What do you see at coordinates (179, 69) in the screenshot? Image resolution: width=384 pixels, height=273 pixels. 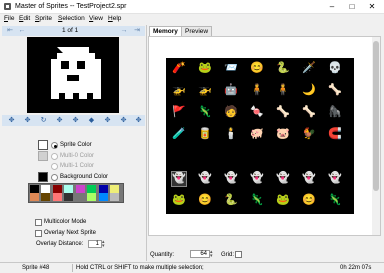 I see `sprite-cell: 🧨` at bounding box center [179, 69].